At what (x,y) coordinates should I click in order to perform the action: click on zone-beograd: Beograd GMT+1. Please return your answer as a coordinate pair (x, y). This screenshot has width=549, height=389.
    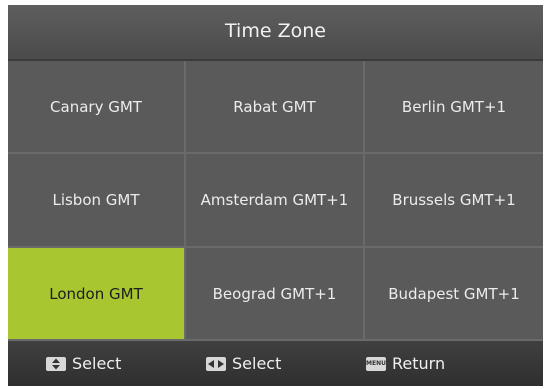
    Looking at the image, I should click on (275, 294).